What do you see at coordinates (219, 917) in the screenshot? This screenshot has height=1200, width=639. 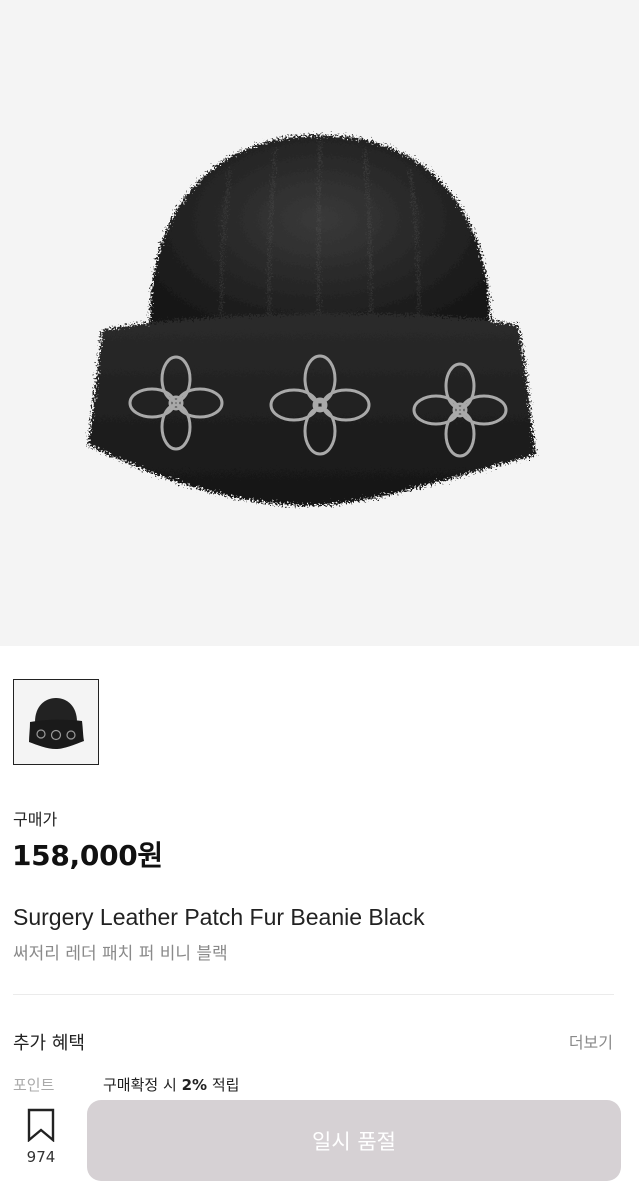 I see `product-name-en: Surgery Leather Patch Fur Beanie Black` at bounding box center [219, 917].